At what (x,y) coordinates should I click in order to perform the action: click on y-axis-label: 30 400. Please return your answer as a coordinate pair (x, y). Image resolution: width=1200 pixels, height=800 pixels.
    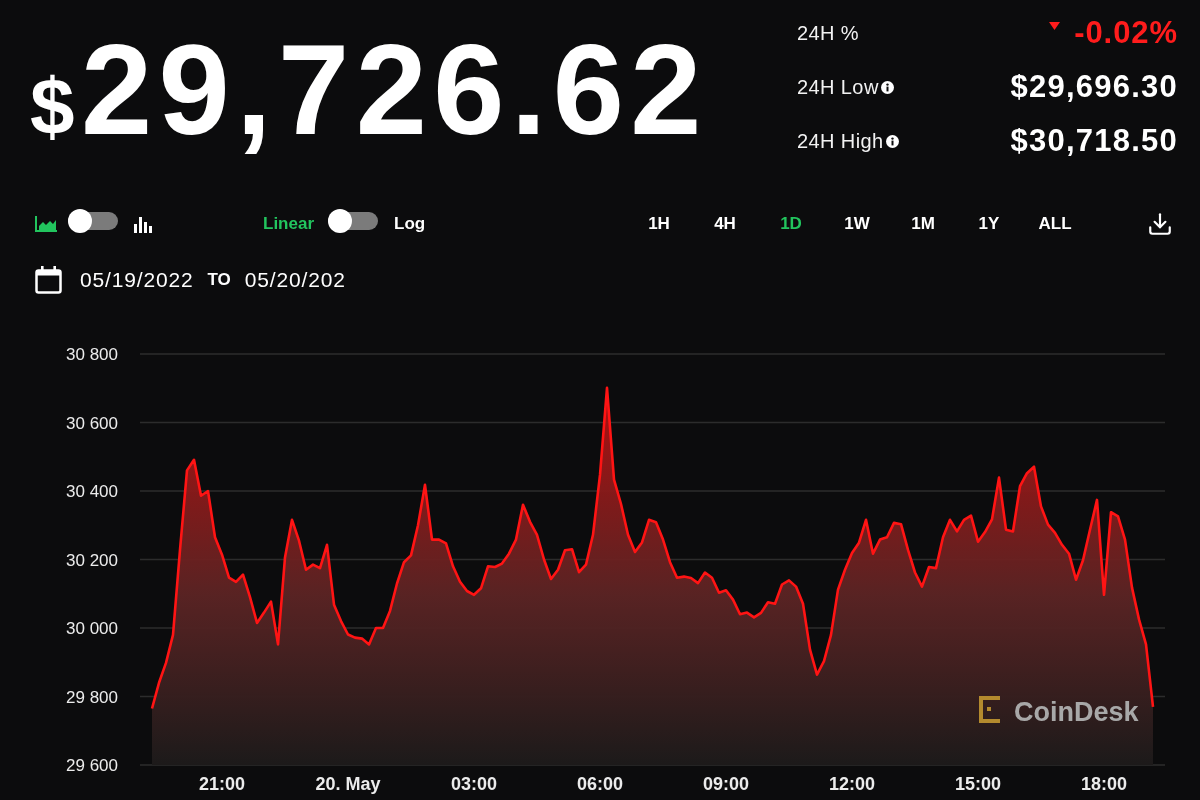
    Looking at the image, I should click on (92, 491).